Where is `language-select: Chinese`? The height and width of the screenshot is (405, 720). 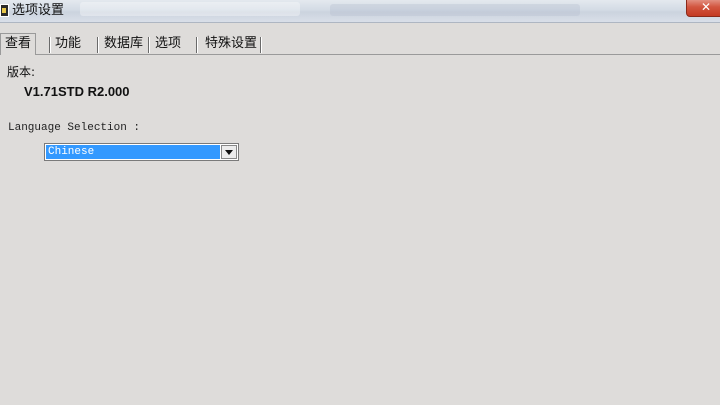
language-select: Chinese is located at coordinates (141, 152).